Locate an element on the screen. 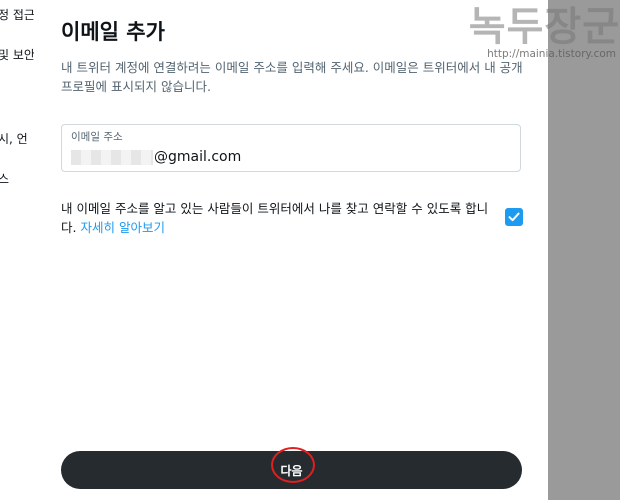 This screenshot has width=620, height=500. email-field-label: 이메일 주소 is located at coordinates (97, 137).